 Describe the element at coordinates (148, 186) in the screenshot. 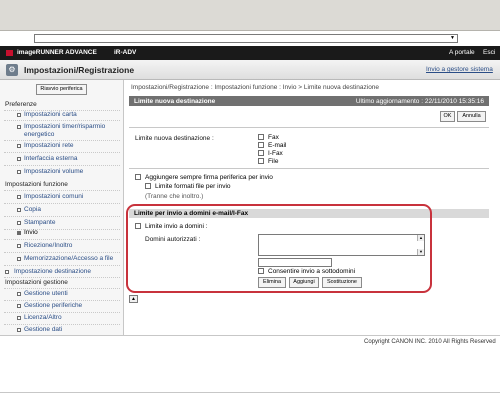

I see `limit-formats-checkbox` at that location.